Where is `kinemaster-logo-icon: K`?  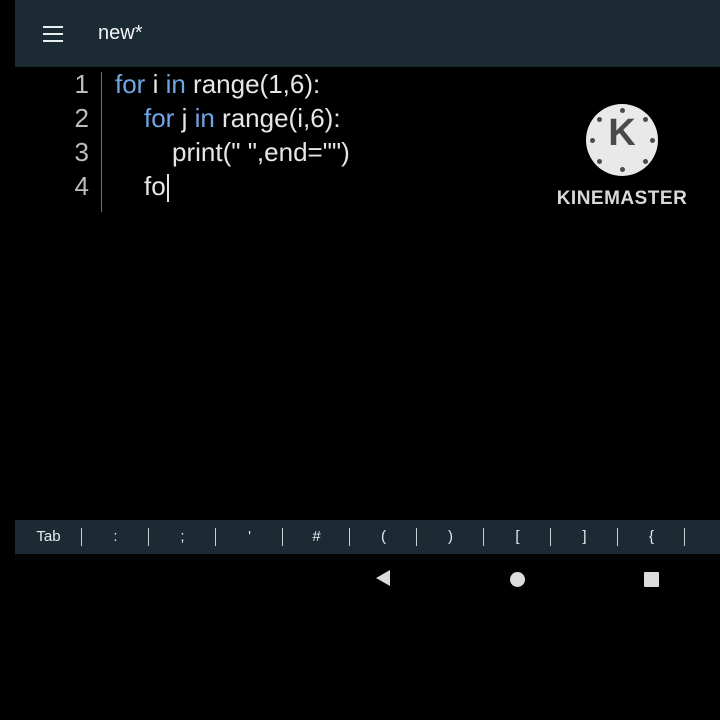
kinemaster-logo-icon: K is located at coordinates (622, 140).